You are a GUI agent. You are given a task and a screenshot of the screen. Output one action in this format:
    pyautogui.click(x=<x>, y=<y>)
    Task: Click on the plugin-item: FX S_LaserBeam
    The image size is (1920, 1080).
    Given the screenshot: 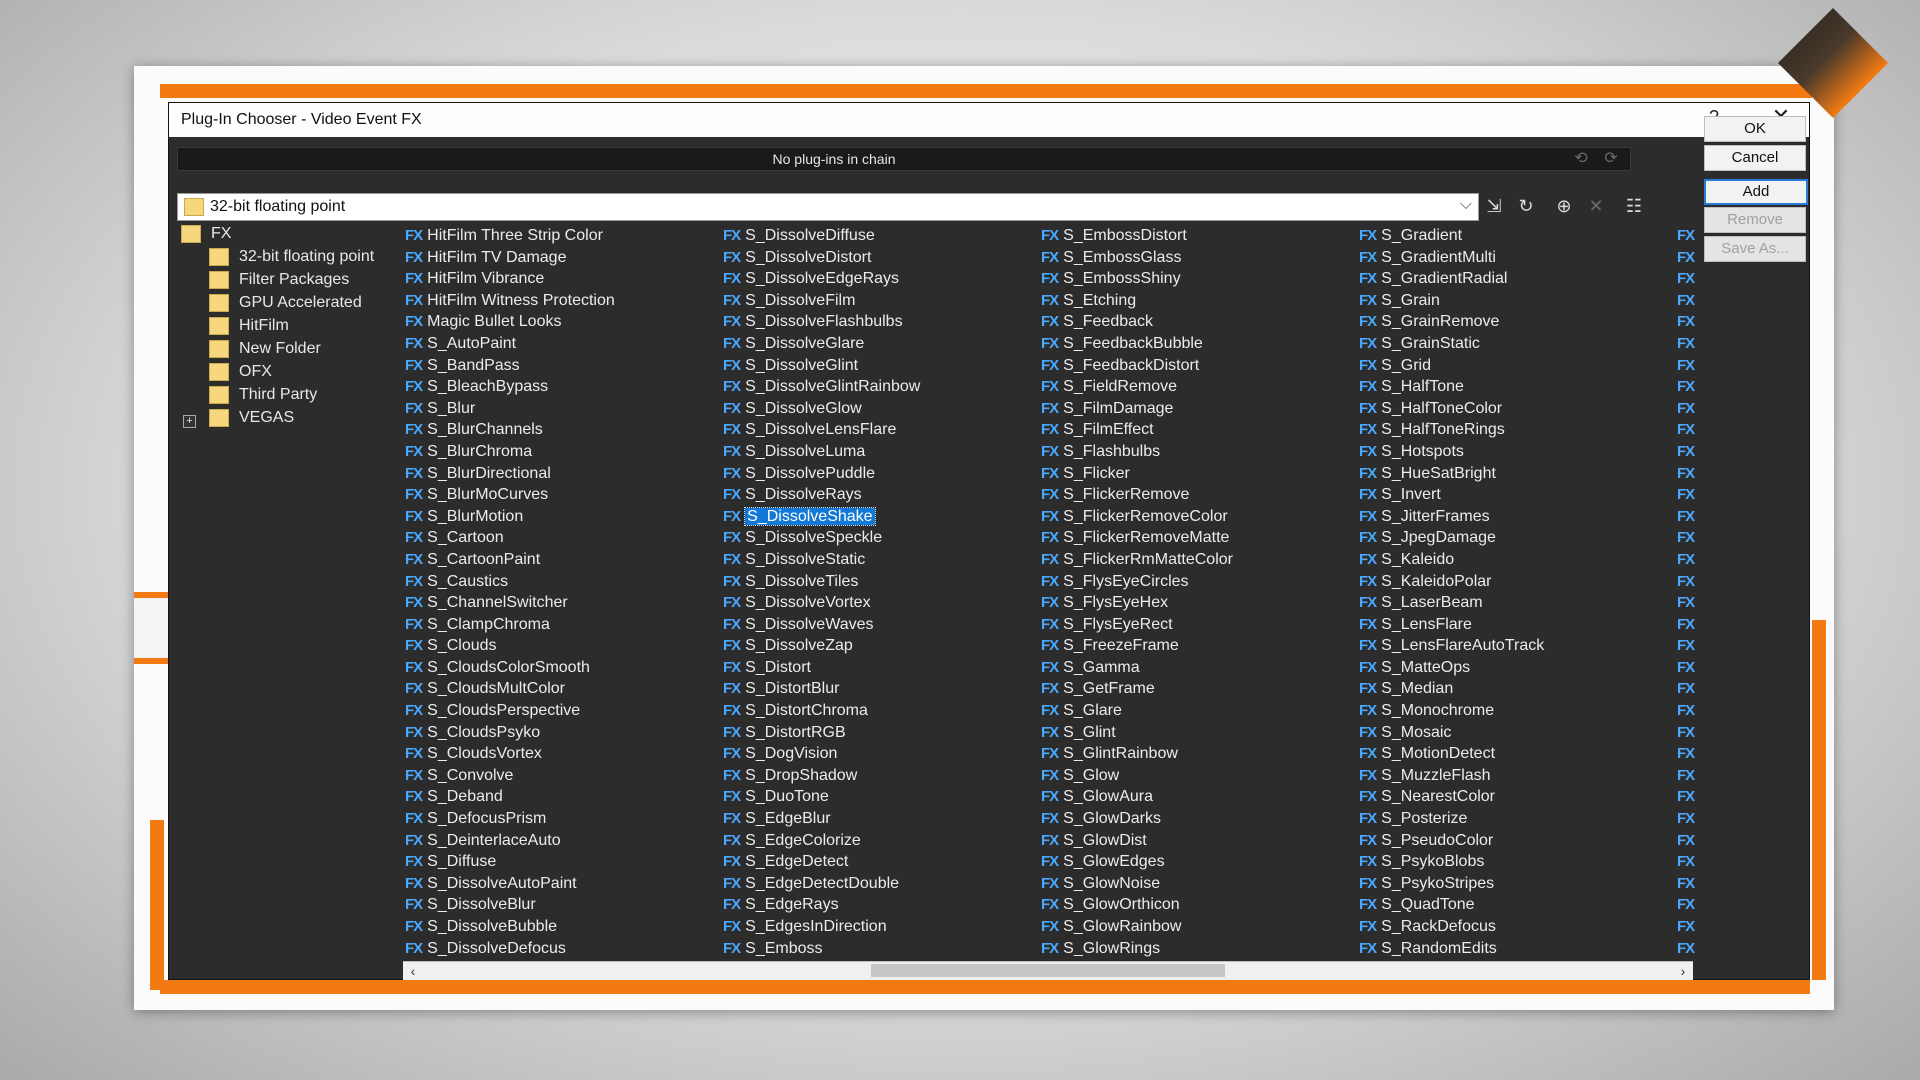 What is the action you would take?
    pyautogui.click(x=1451, y=603)
    